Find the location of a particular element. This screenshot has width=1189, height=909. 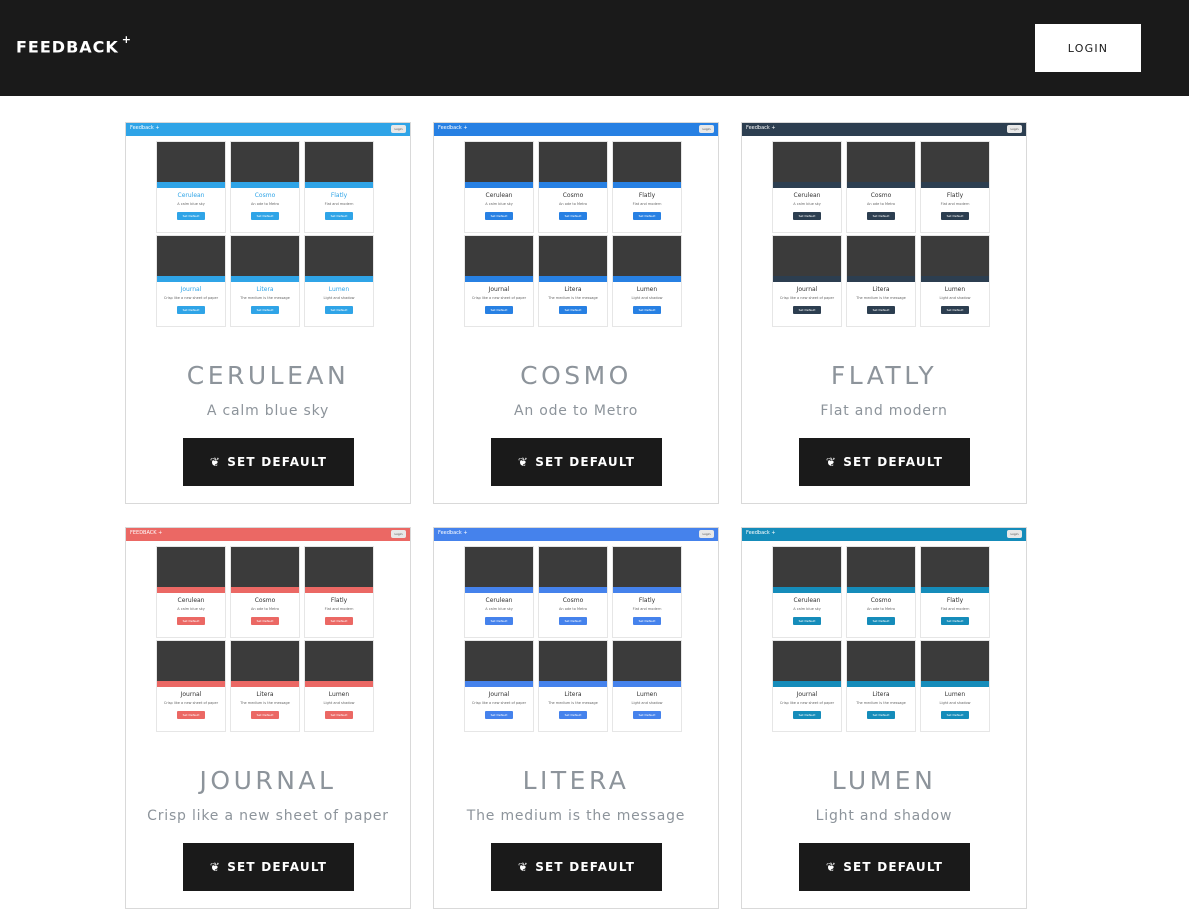

login-button: LOGIN is located at coordinates (1088, 48).